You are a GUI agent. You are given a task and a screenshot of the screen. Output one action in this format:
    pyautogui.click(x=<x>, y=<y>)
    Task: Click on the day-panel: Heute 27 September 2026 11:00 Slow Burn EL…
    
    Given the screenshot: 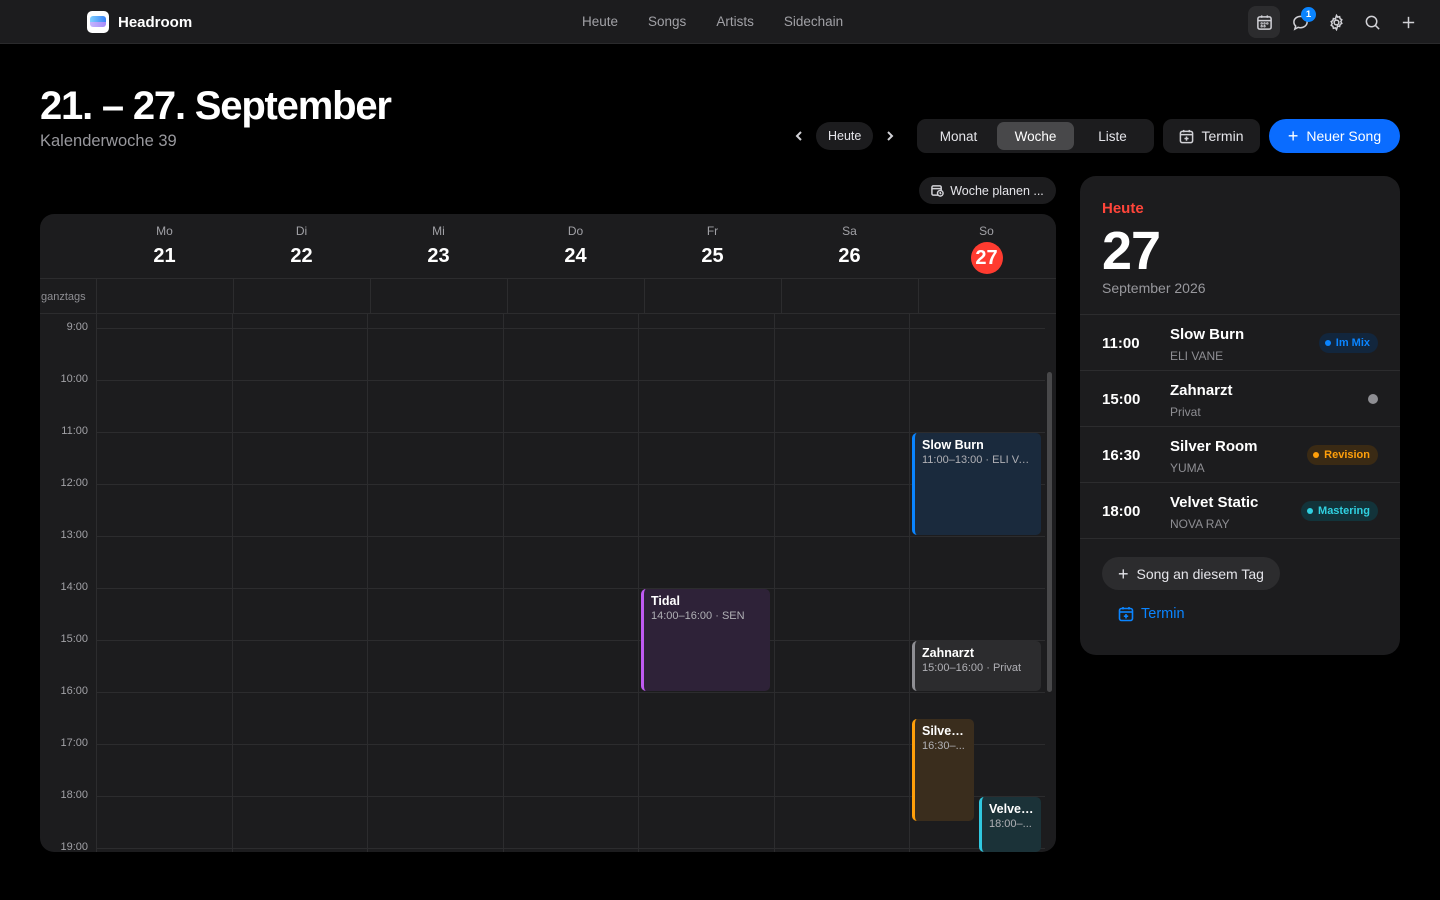 What is the action you would take?
    pyautogui.click(x=1240, y=415)
    